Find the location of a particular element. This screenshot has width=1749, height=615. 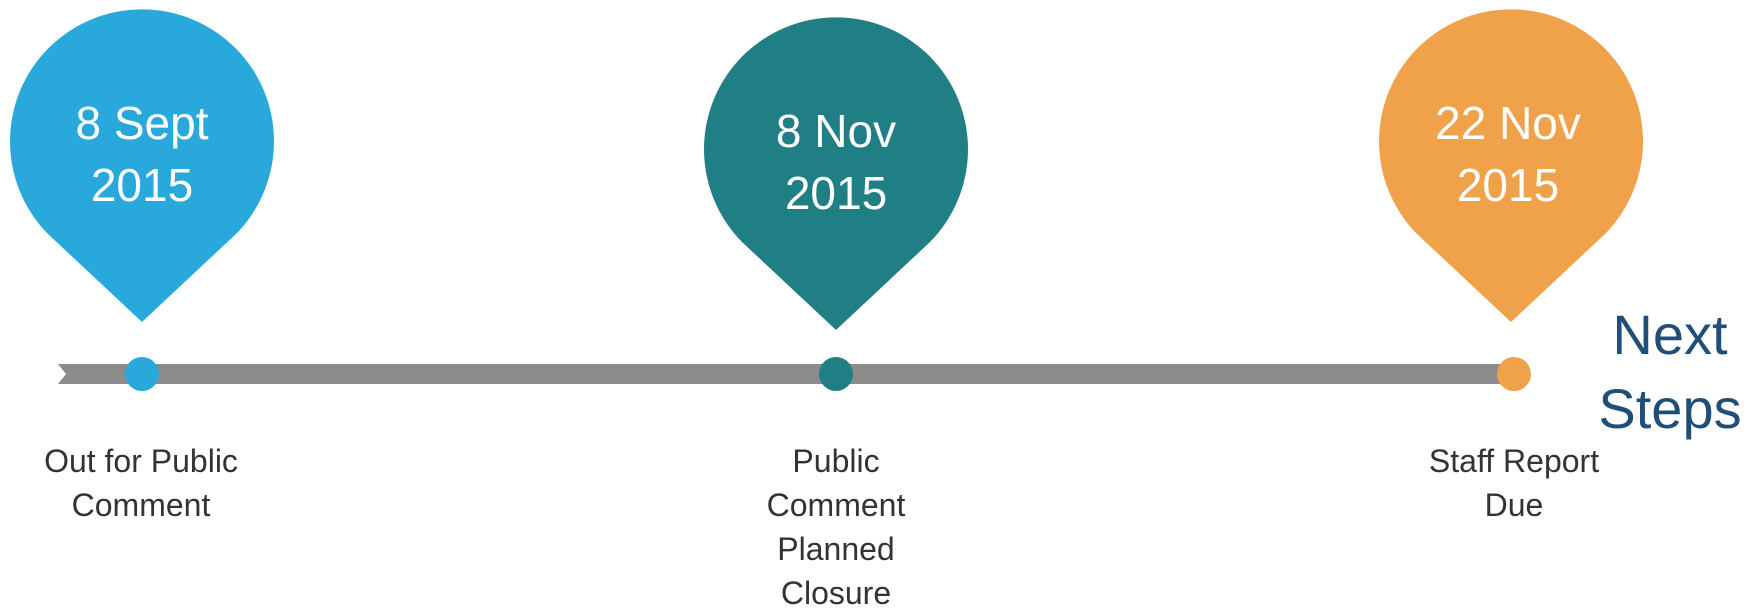

milestone-date-3-line2: 2015 is located at coordinates (1508, 185).